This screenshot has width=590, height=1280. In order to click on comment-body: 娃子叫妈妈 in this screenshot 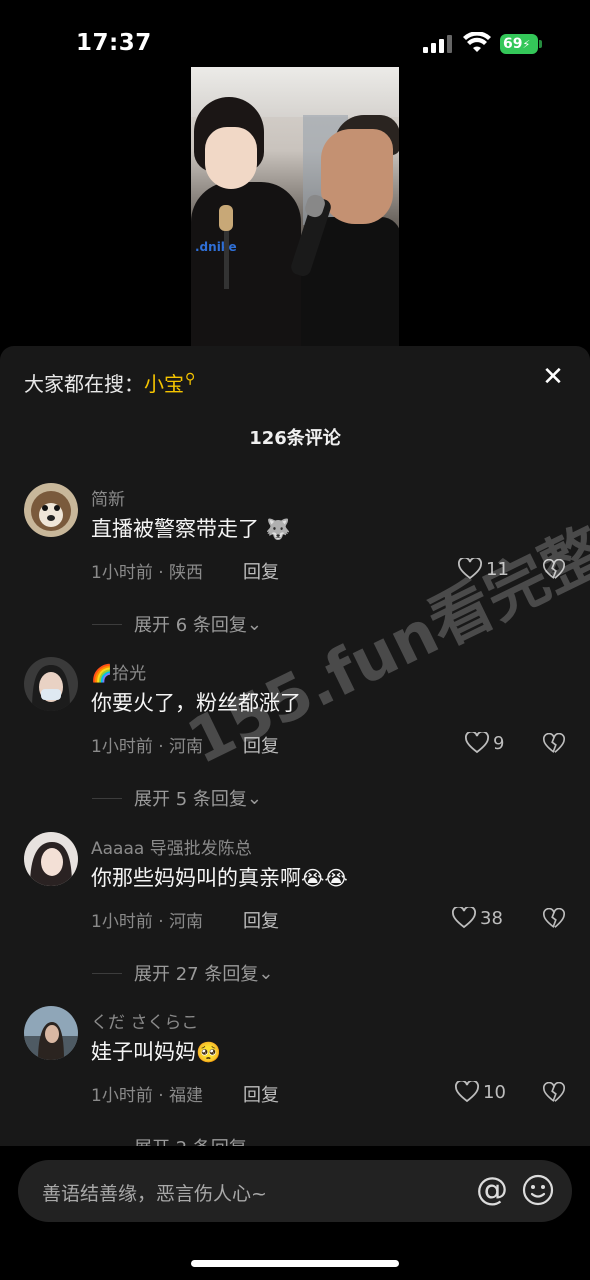, I will do `click(143, 1052)`.